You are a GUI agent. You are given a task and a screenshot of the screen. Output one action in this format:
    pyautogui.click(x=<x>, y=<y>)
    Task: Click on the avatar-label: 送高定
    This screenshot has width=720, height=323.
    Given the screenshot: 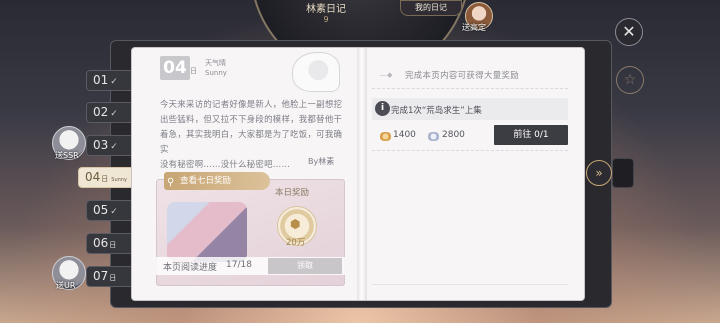 What is the action you would take?
    pyautogui.click(x=474, y=27)
    